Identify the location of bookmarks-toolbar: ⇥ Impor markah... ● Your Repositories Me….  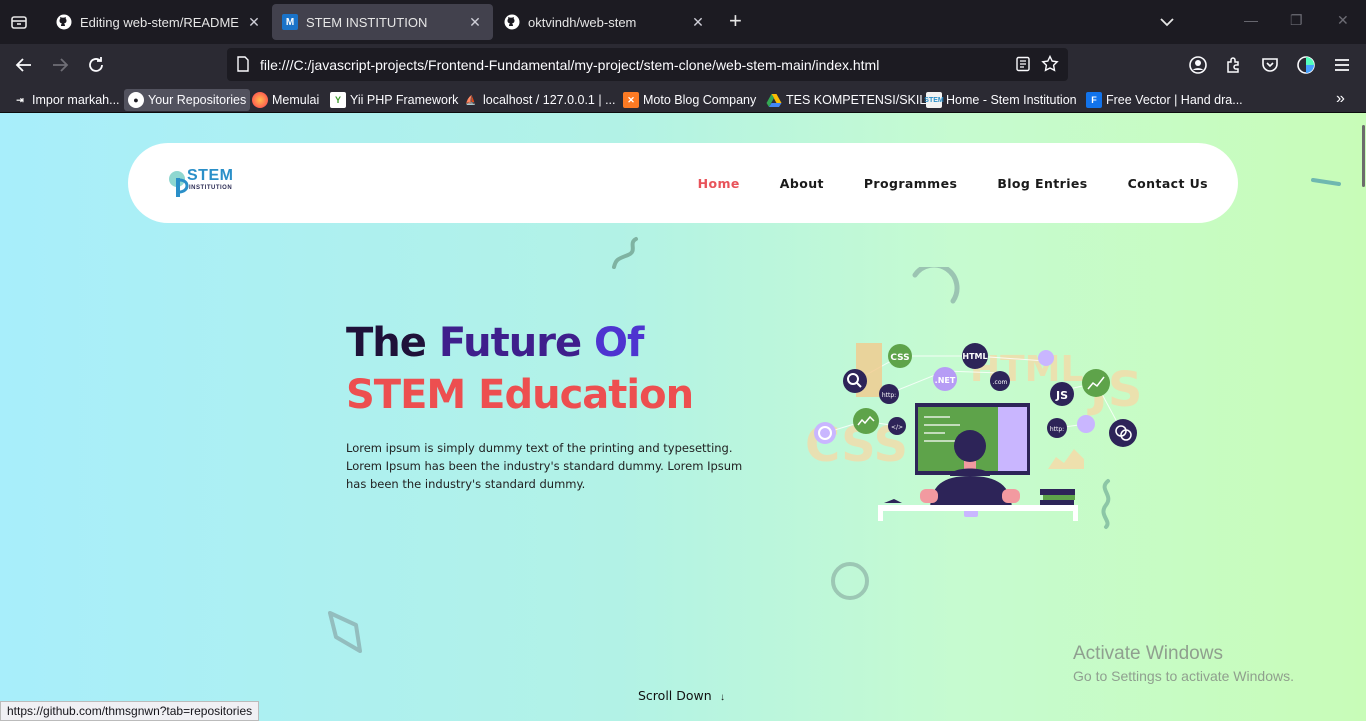
(683, 99).